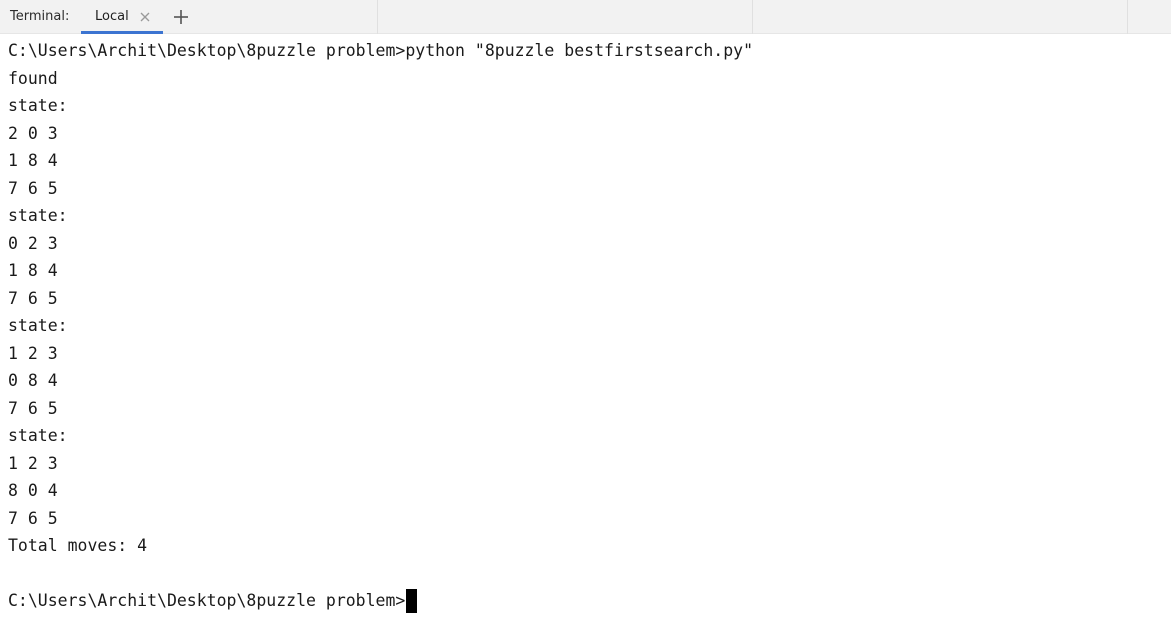 This screenshot has width=1171, height=637. Describe the element at coordinates (33, 380) in the screenshot. I see `output-line: 0 8 4` at that location.